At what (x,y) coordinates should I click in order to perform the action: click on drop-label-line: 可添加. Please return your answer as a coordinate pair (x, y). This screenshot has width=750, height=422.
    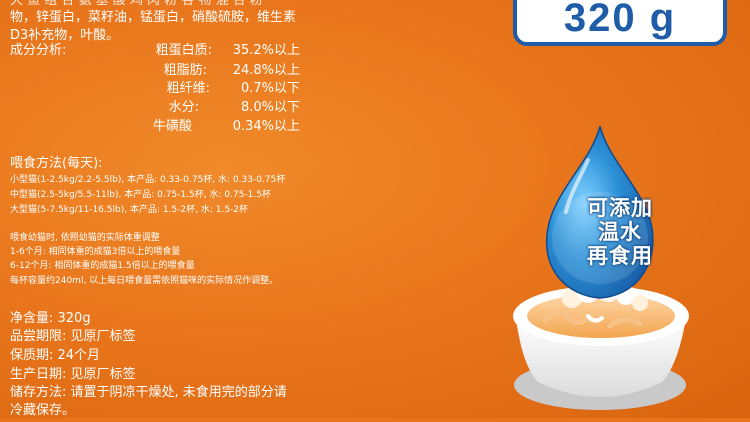
    Looking at the image, I should click on (620, 208).